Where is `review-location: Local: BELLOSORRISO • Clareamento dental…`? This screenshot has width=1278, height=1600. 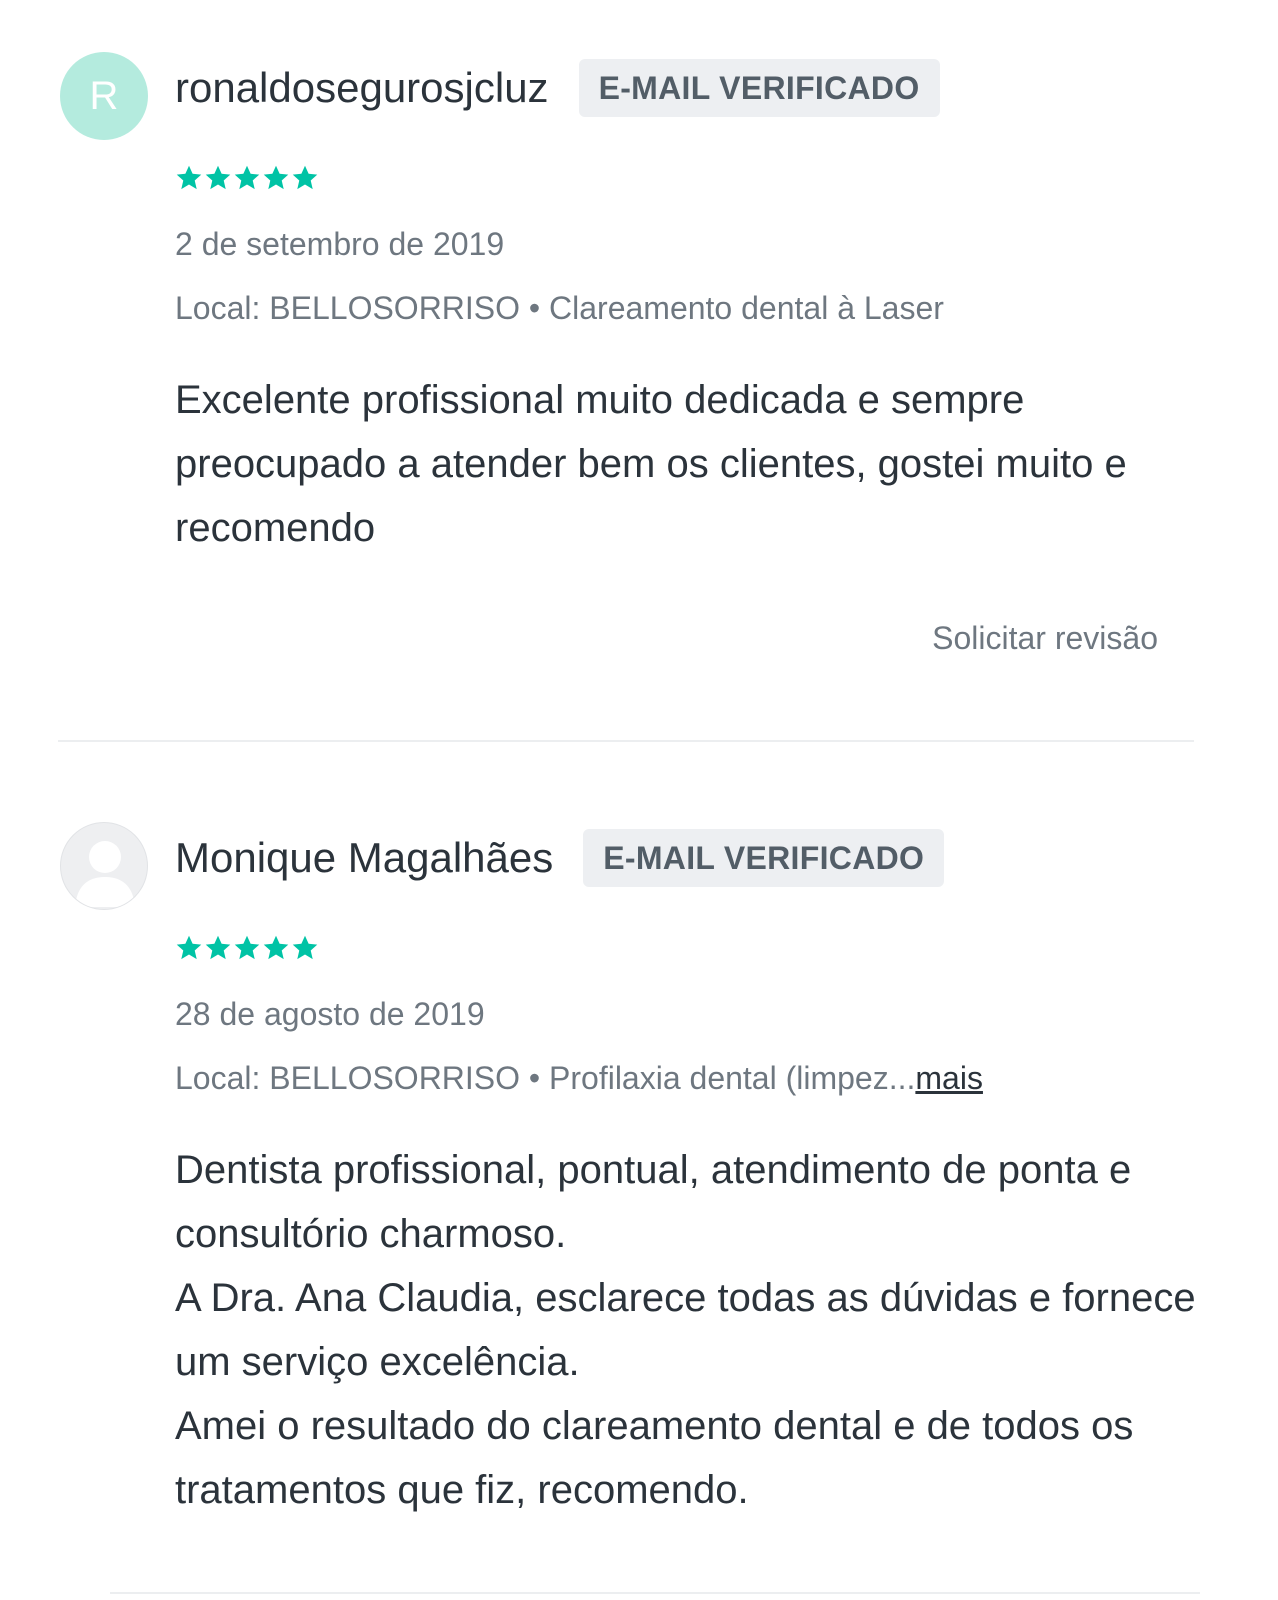
review-location: Local: BELLOSORRISO • Clareamento dental… is located at coordinates (559, 308).